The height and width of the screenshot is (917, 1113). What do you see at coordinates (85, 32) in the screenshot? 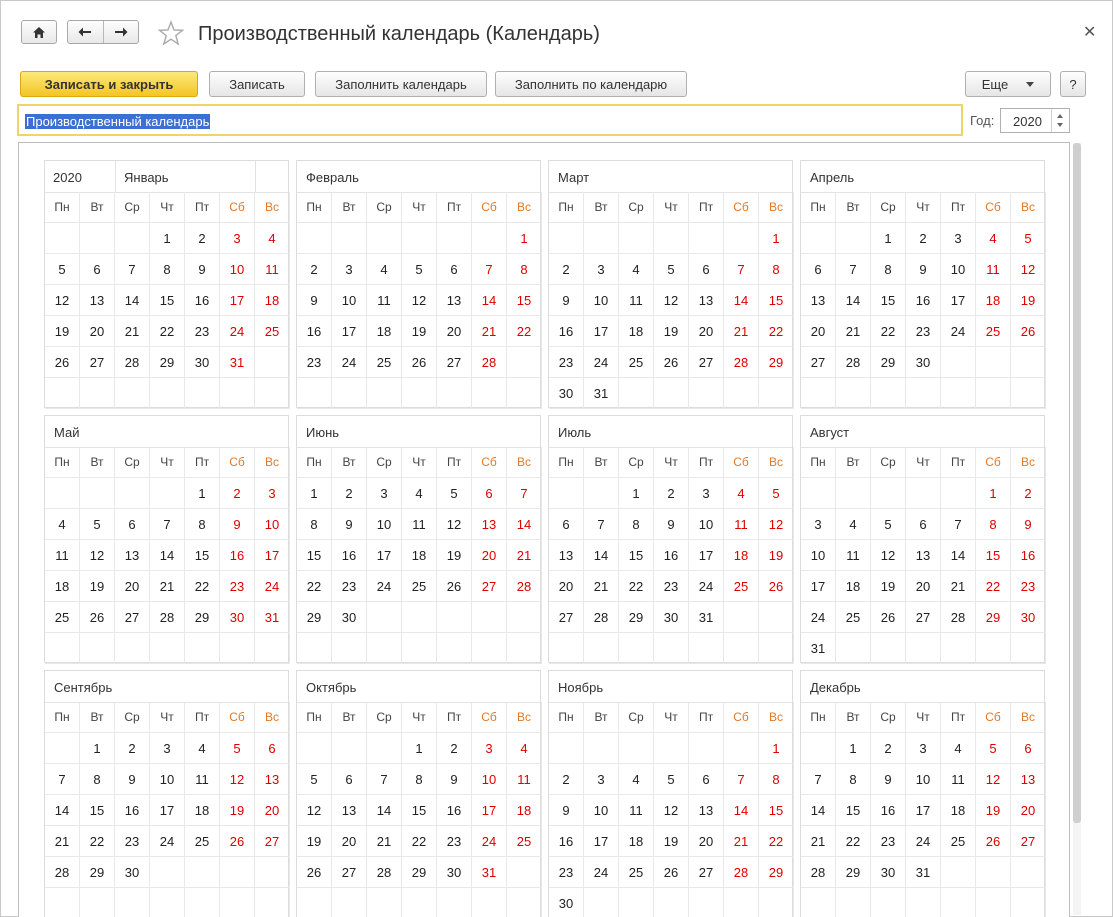
I see `back-button` at bounding box center [85, 32].